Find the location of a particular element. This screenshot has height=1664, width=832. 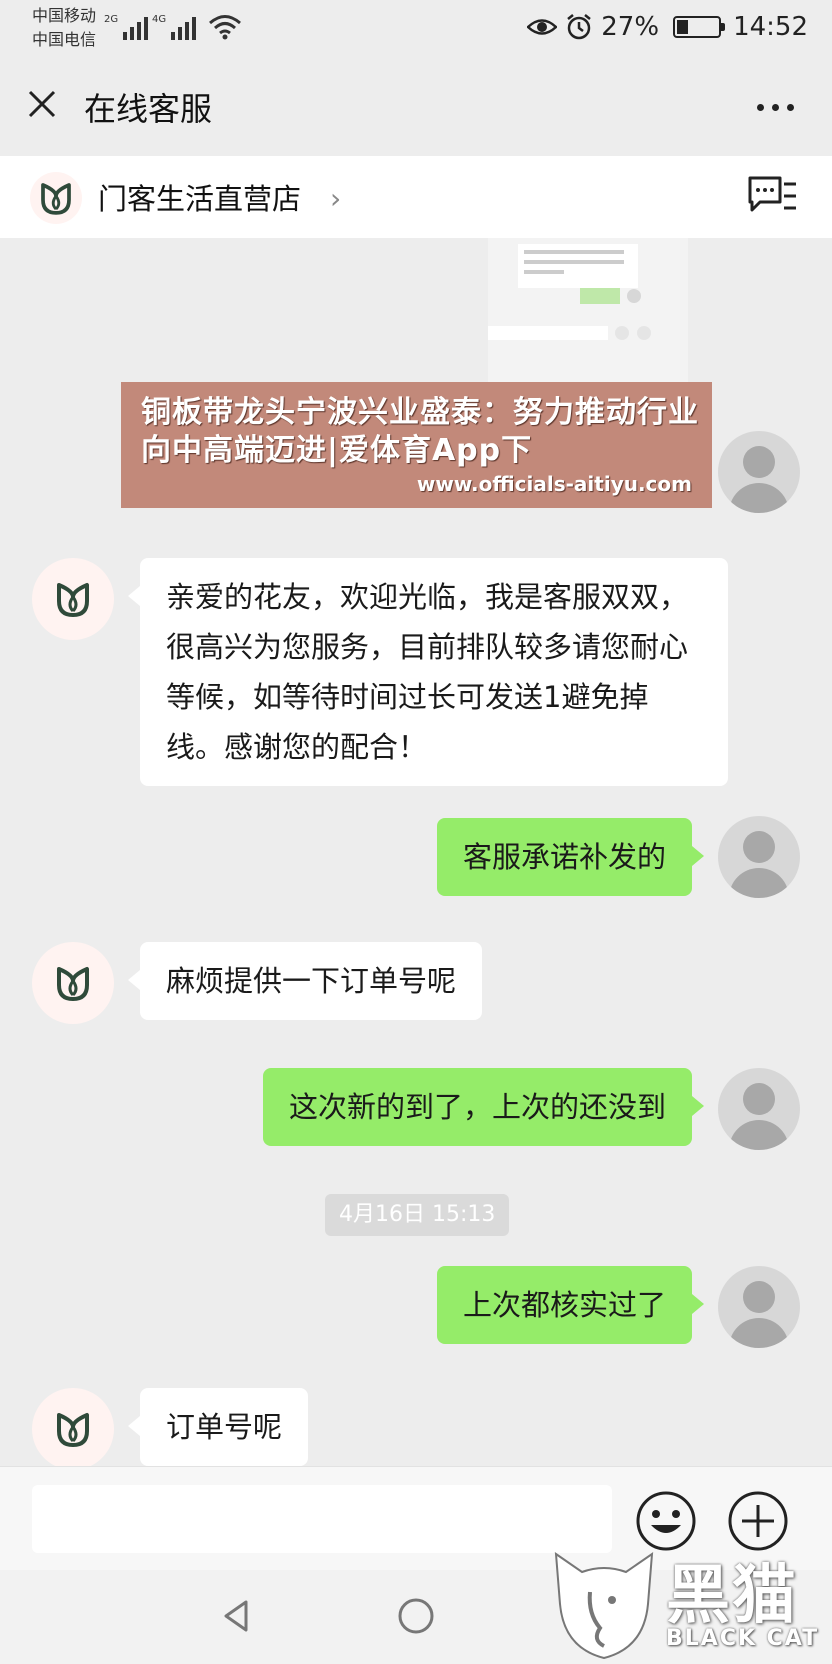

title-bar: 在线客服 is located at coordinates (416, 106).